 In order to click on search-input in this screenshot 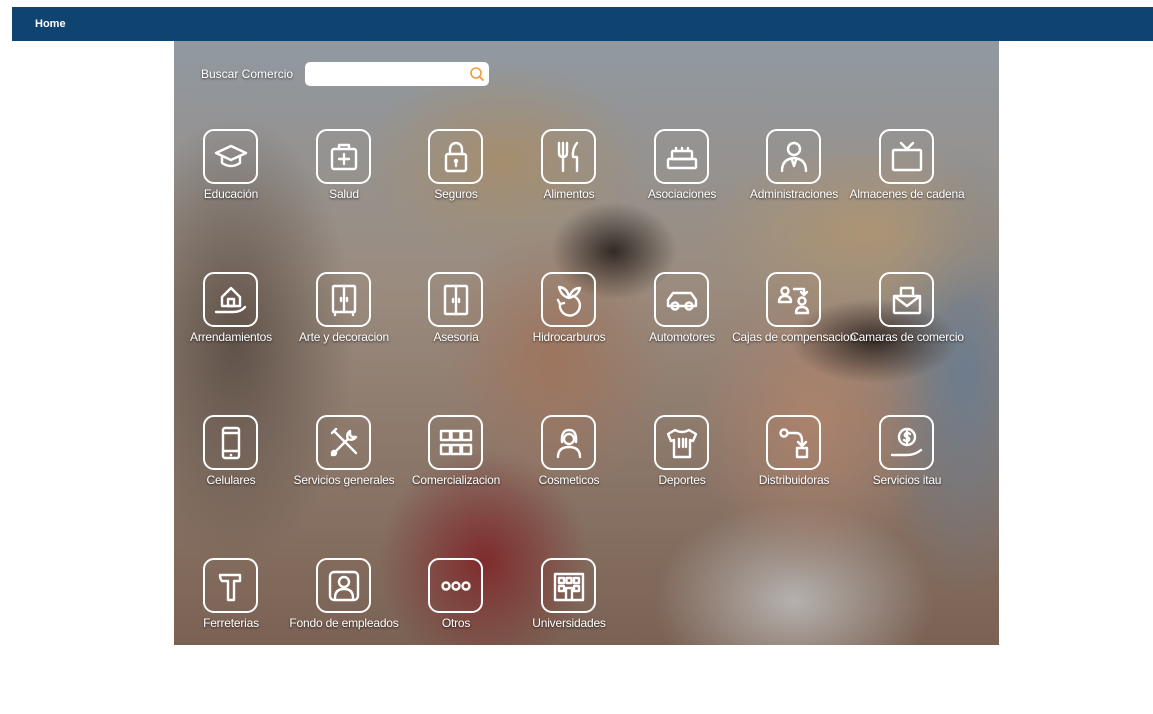, I will do `click(385, 74)`.